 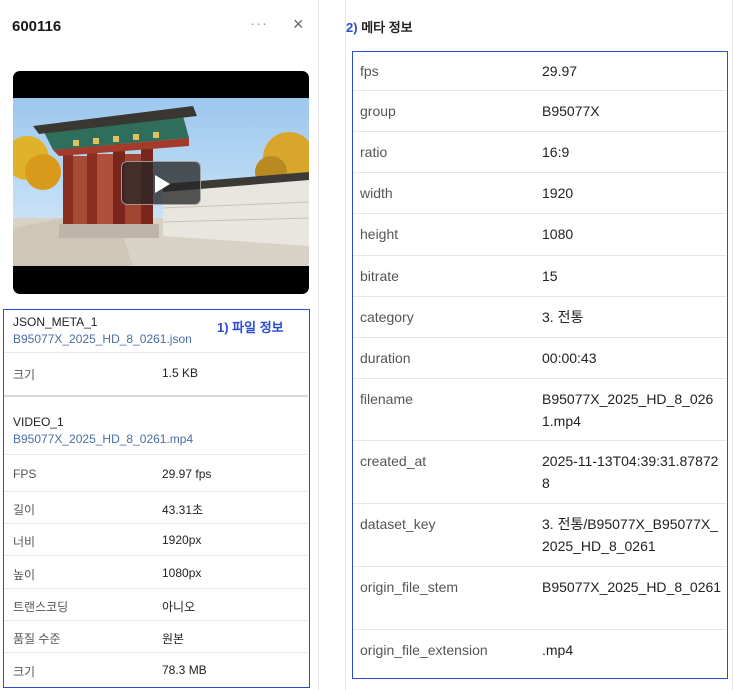 What do you see at coordinates (102, 339) in the screenshot?
I see `file-path: B95077X_2025_HD_8_0261.json` at bounding box center [102, 339].